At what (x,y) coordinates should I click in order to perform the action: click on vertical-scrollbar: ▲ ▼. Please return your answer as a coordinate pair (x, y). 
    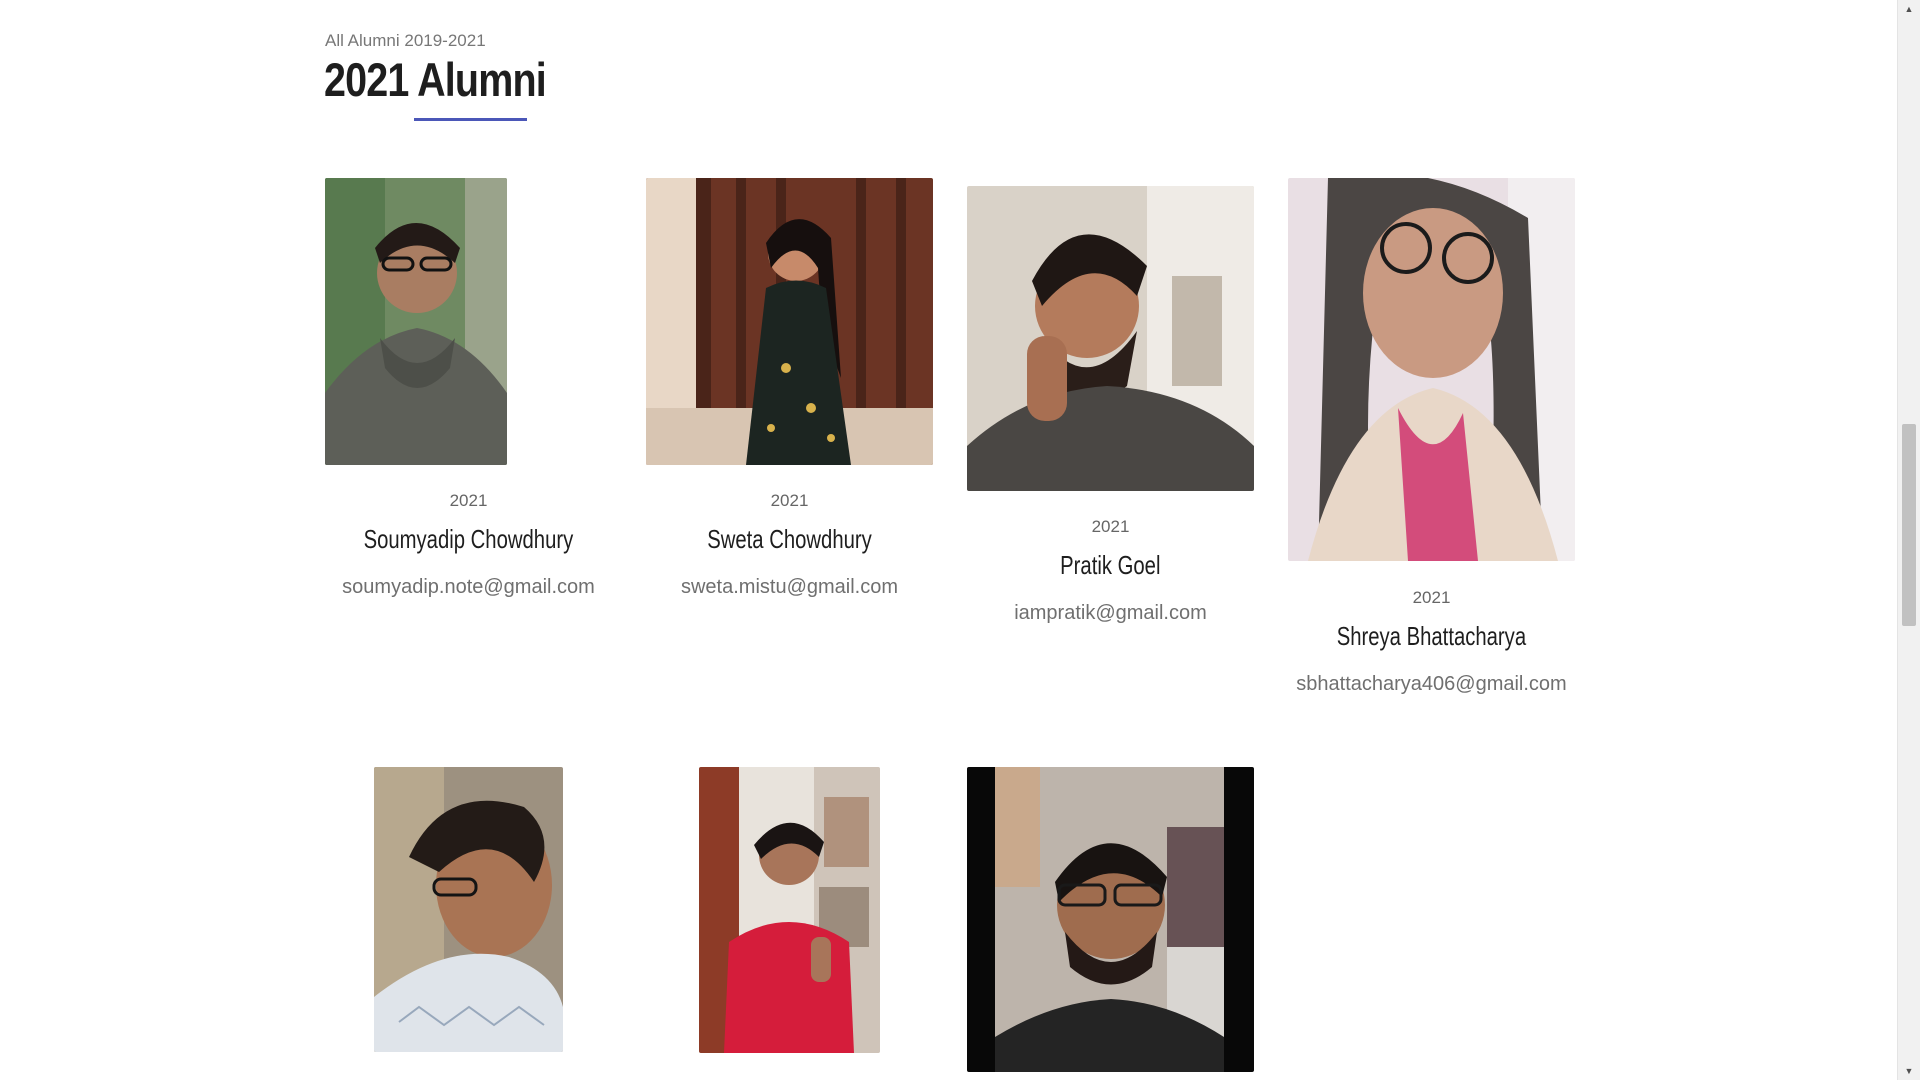
    Looking at the image, I should click on (1908, 540).